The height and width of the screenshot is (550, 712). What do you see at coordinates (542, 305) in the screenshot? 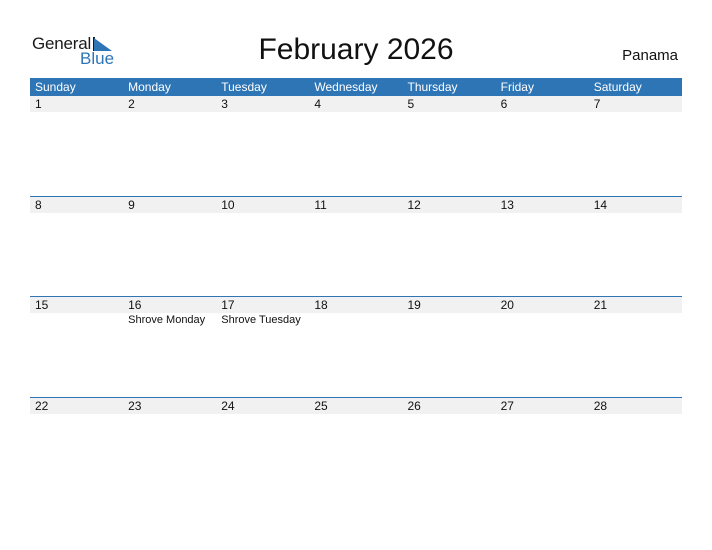
I see `day-number: 20` at bounding box center [542, 305].